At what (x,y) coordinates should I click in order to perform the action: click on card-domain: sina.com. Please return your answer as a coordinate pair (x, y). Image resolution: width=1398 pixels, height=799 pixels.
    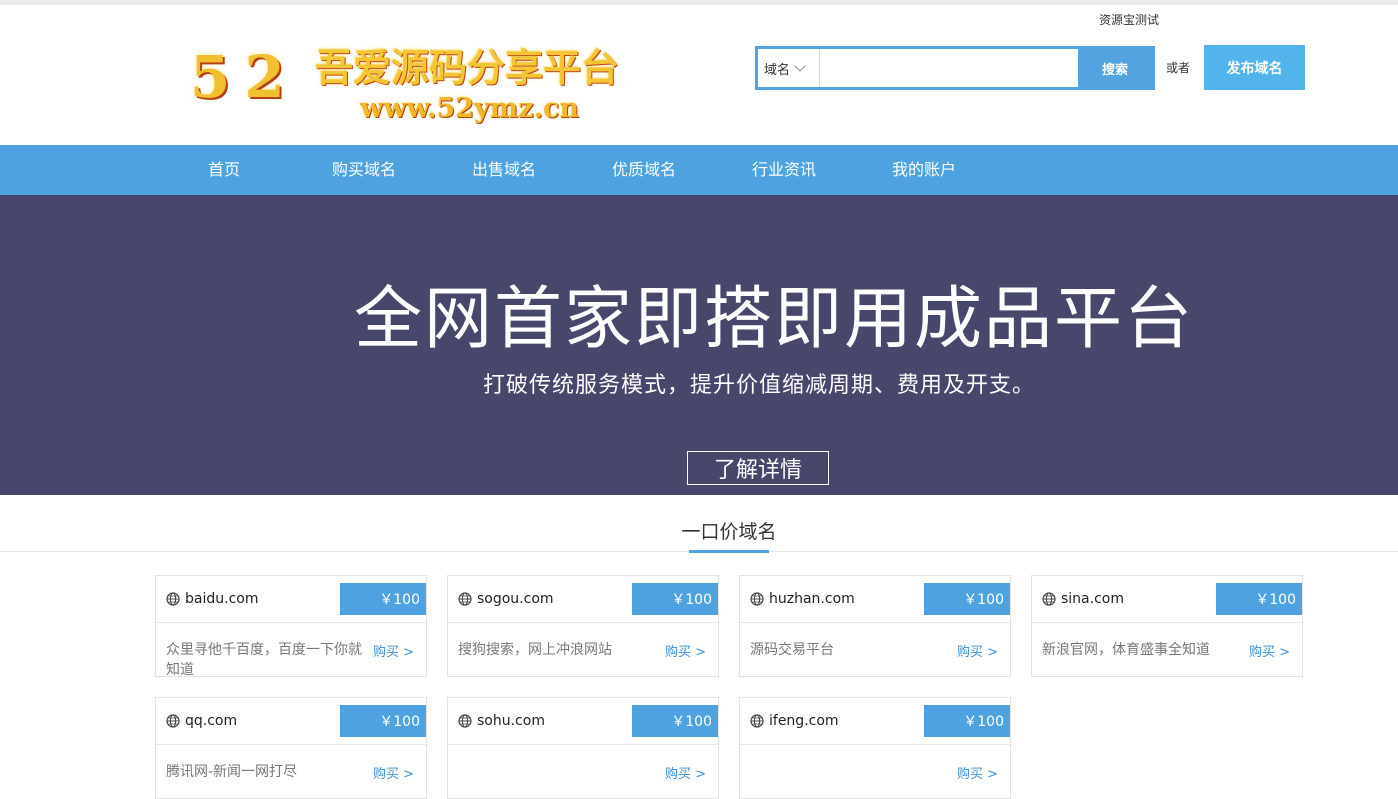
    Looking at the image, I should click on (1083, 599).